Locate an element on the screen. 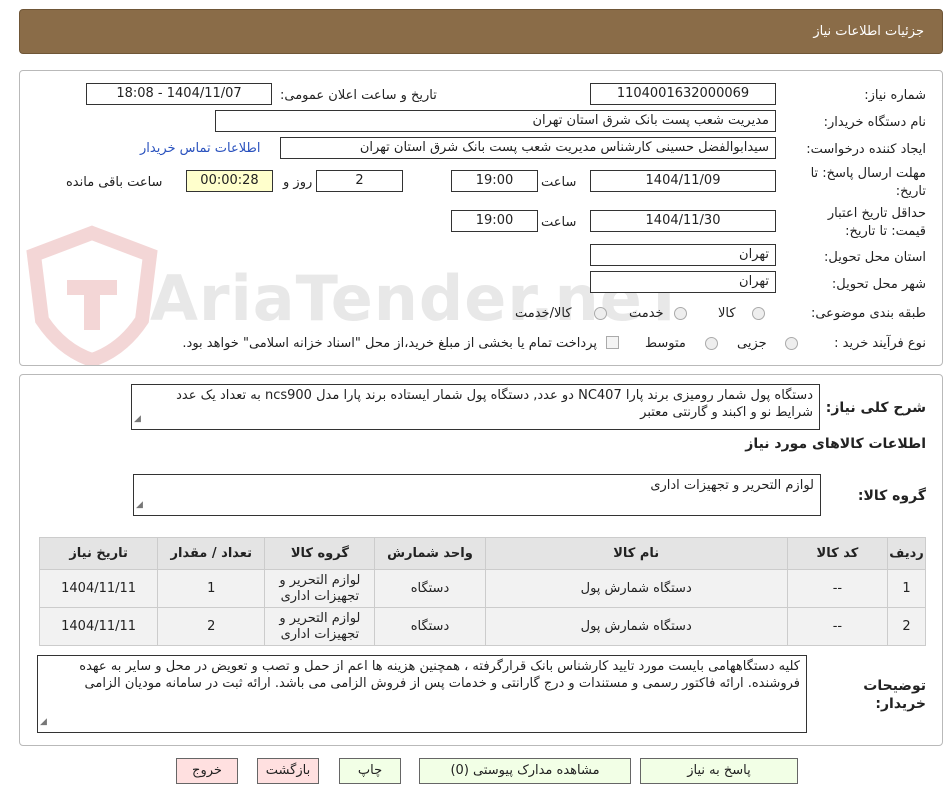 The width and height of the screenshot is (944, 803). print-button: چاپ is located at coordinates (370, 771).